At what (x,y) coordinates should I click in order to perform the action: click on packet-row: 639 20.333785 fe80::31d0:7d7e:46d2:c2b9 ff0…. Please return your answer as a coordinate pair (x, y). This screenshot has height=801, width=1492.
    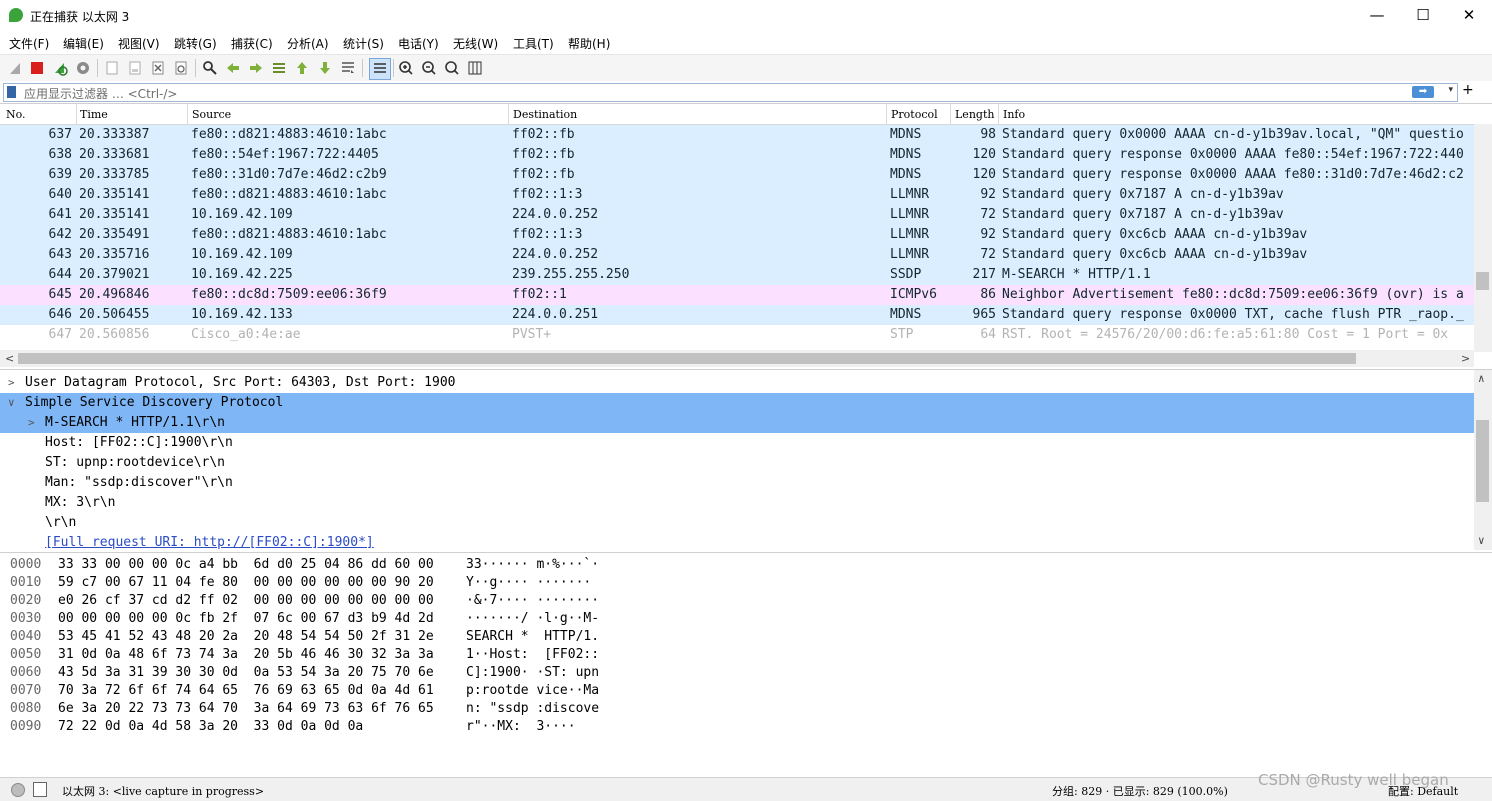
    Looking at the image, I should click on (737, 175).